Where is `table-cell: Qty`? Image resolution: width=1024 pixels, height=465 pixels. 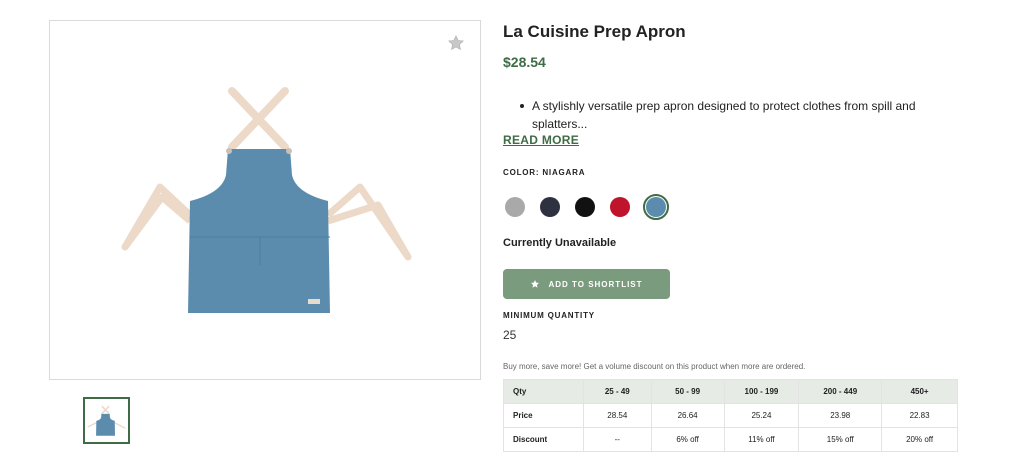 table-cell: Qty is located at coordinates (543, 391).